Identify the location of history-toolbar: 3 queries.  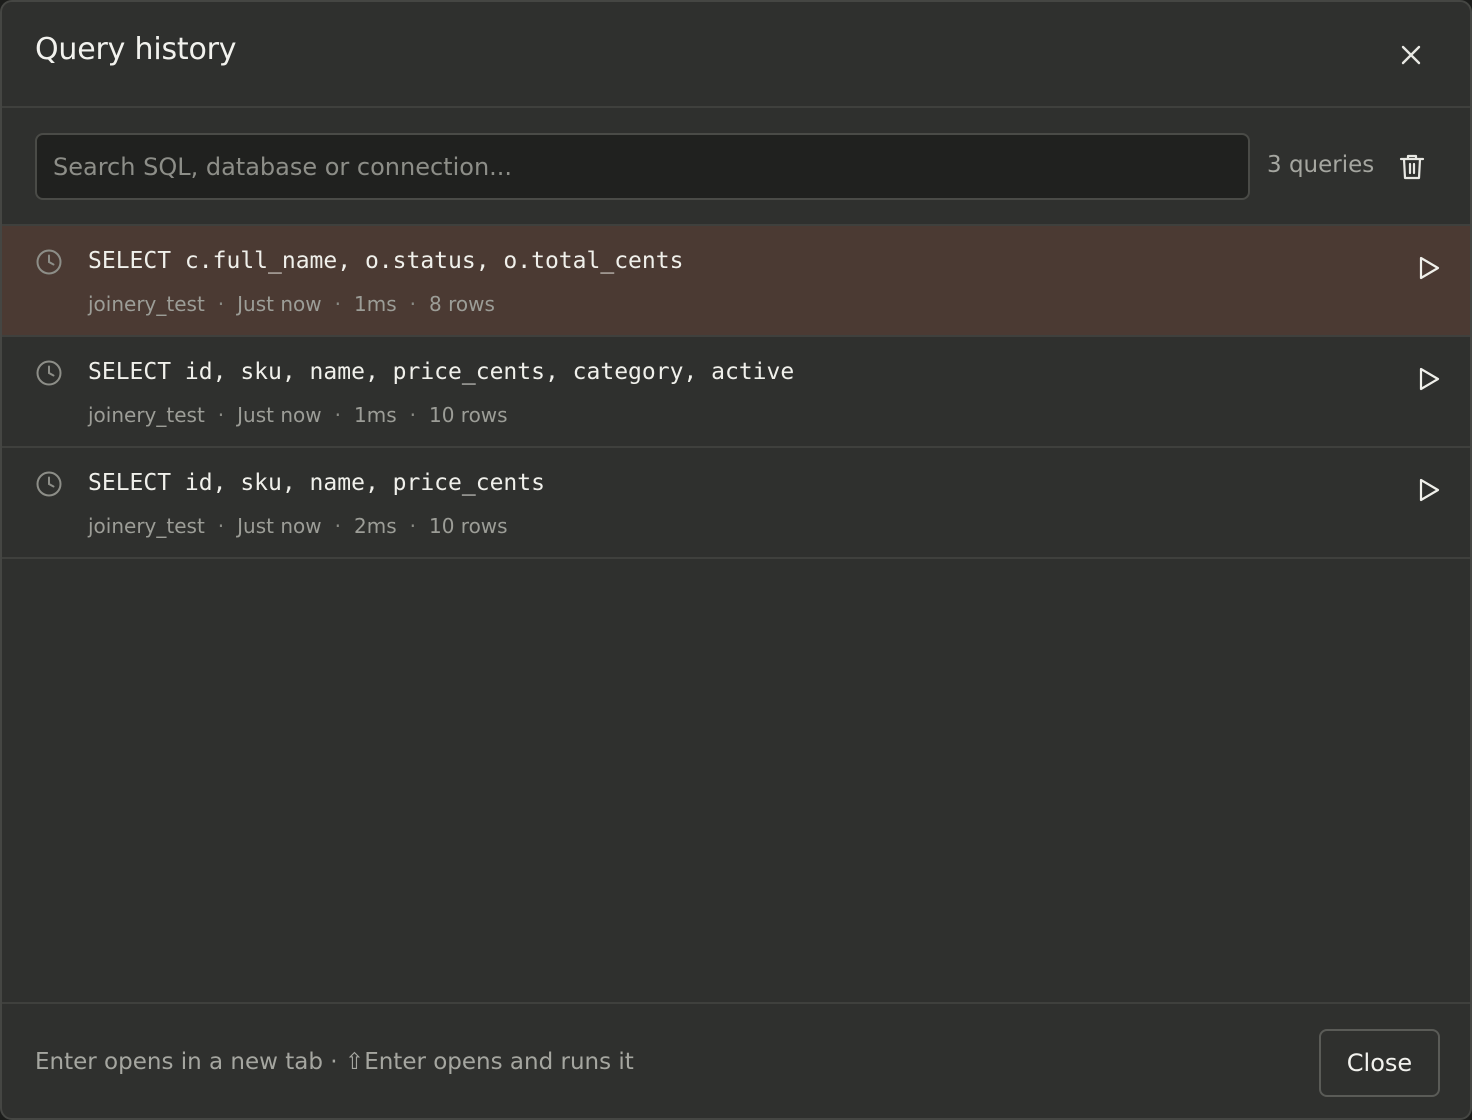
(736, 167).